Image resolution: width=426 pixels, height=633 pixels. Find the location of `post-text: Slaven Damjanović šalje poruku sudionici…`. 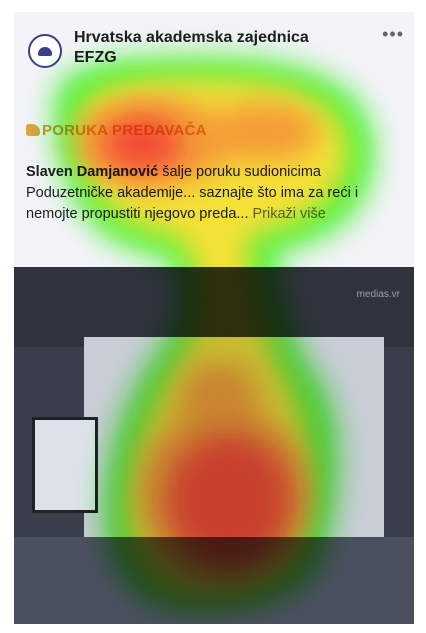

post-text: Slaven Damjanović šalje poruku sudionici… is located at coordinates (217, 193).